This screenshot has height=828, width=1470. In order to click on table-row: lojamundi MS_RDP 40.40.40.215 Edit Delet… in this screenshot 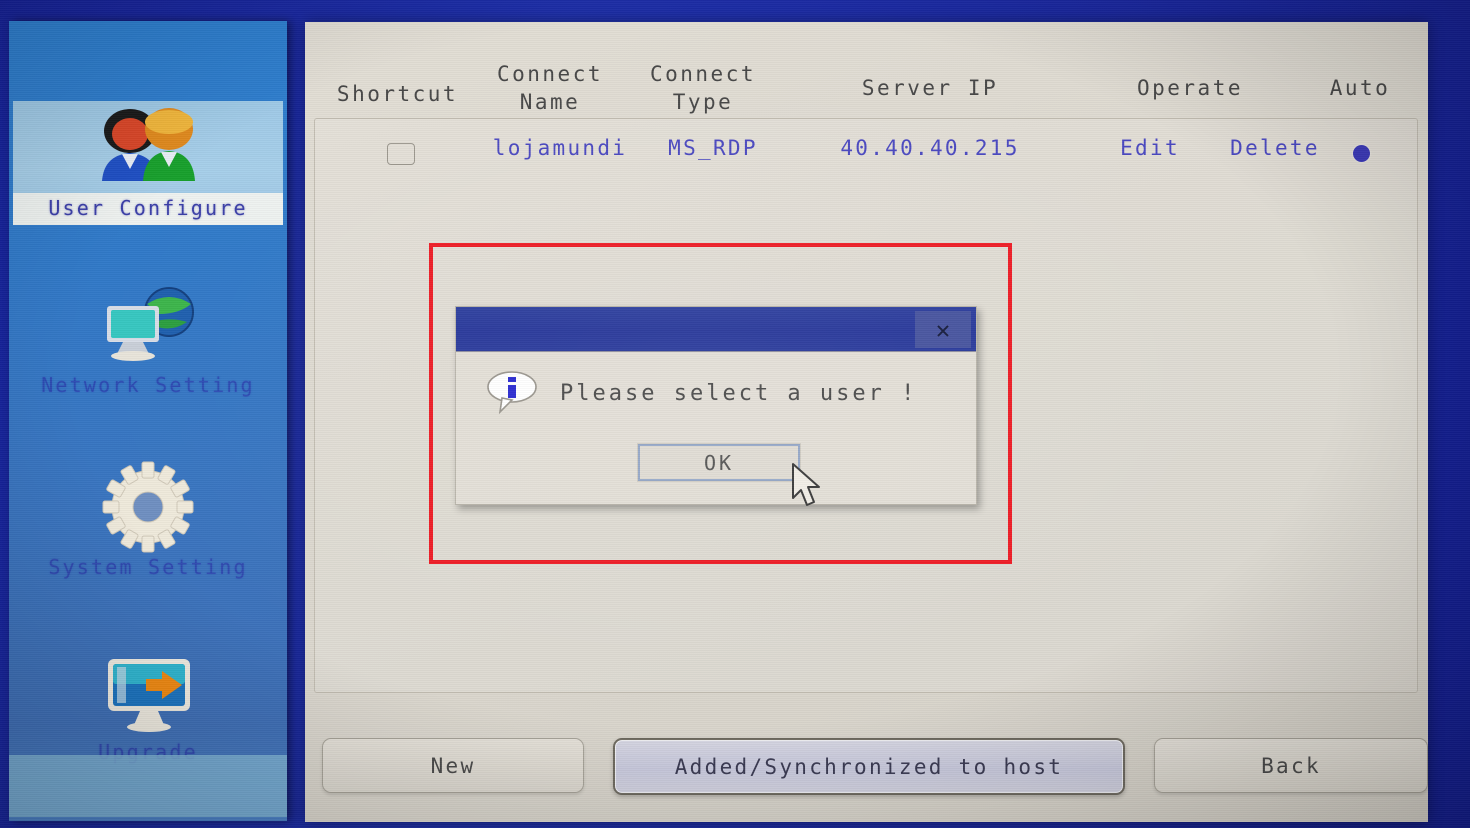, I will do `click(866, 149)`.